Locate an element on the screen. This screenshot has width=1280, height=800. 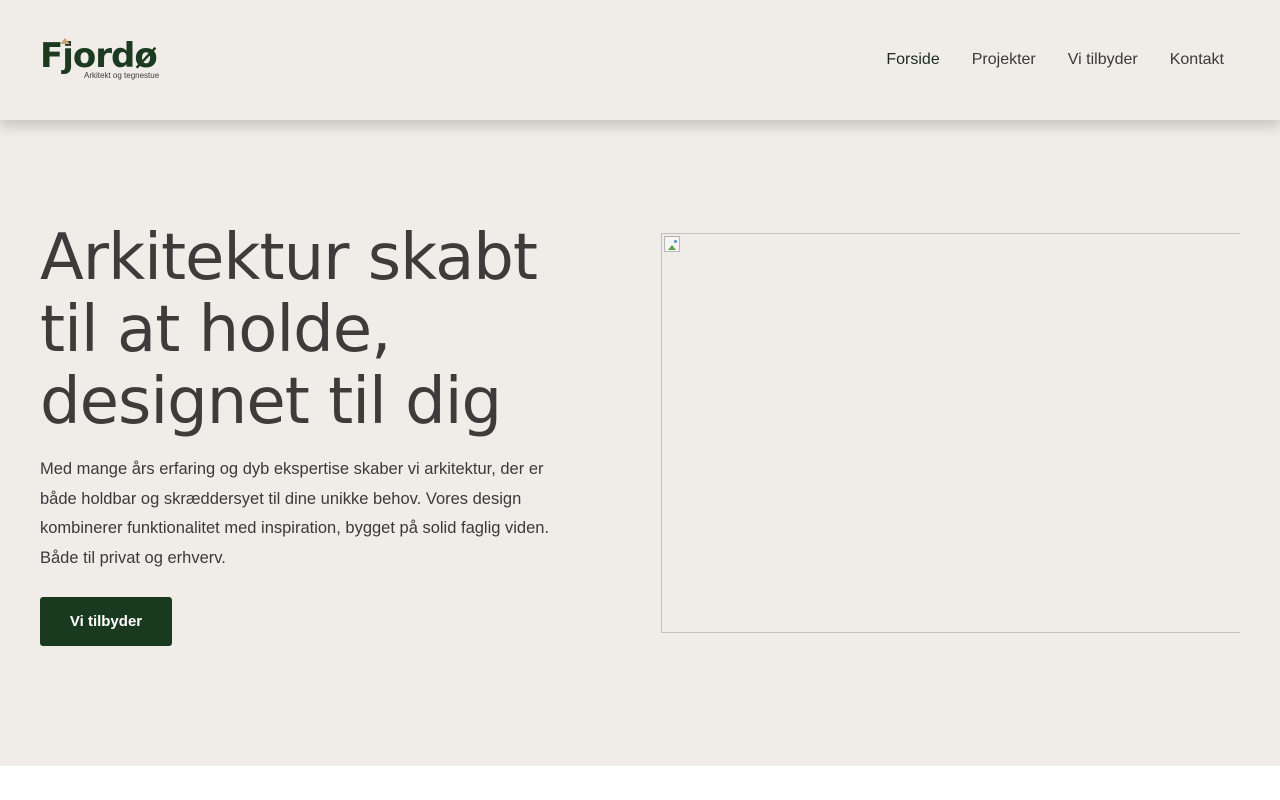
broken-image-icon is located at coordinates (672, 244).